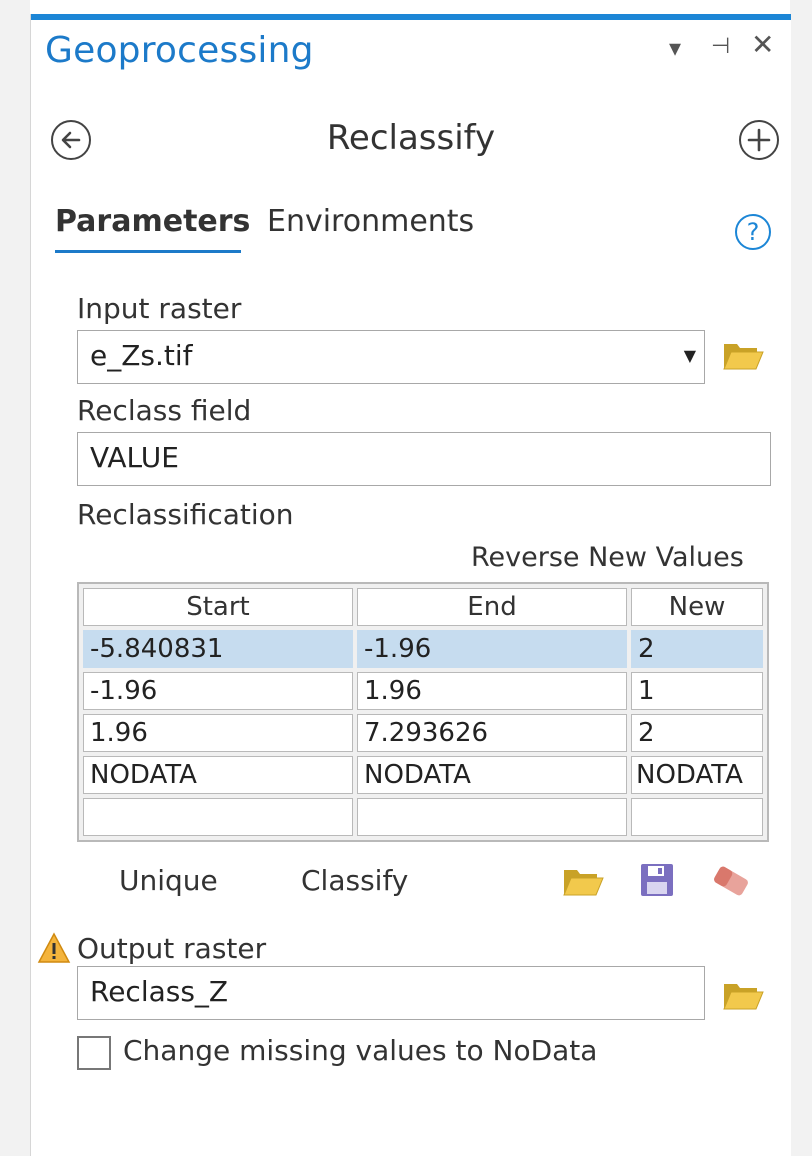  I want to click on chevron-down-icon: ▾, so click(675, 48).